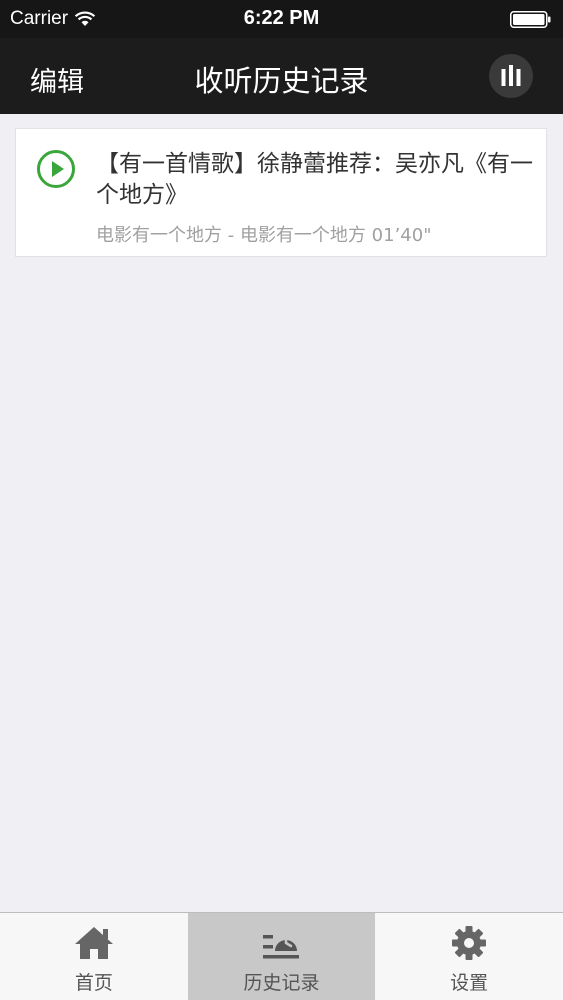 The image size is (563, 1000). What do you see at coordinates (469, 943) in the screenshot?
I see `gear-icon` at bounding box center [469, 943].